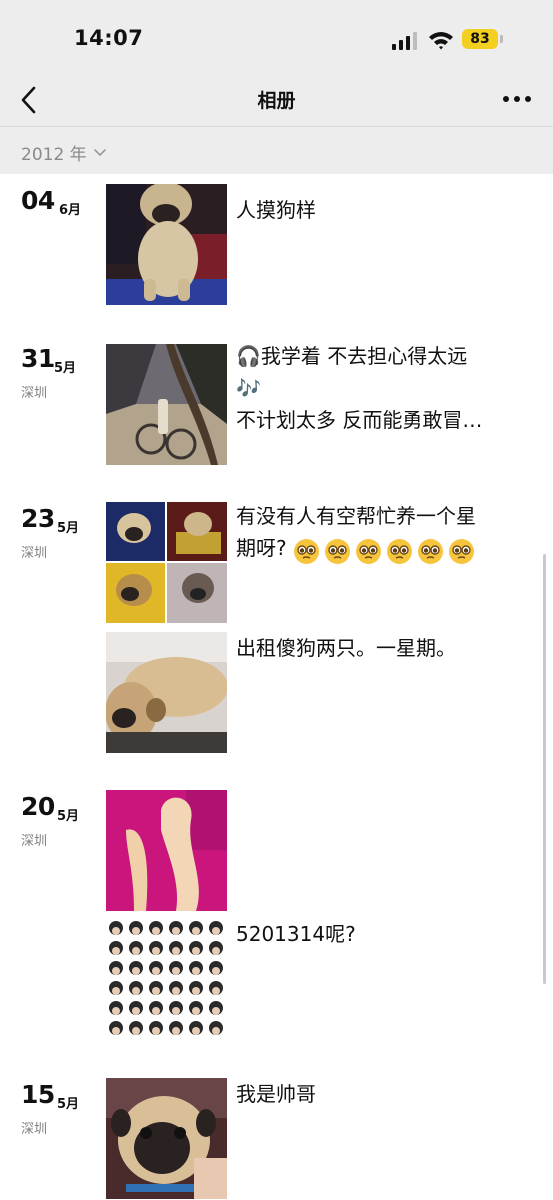  I want to click on battery-level: 83, so click(480, 39).